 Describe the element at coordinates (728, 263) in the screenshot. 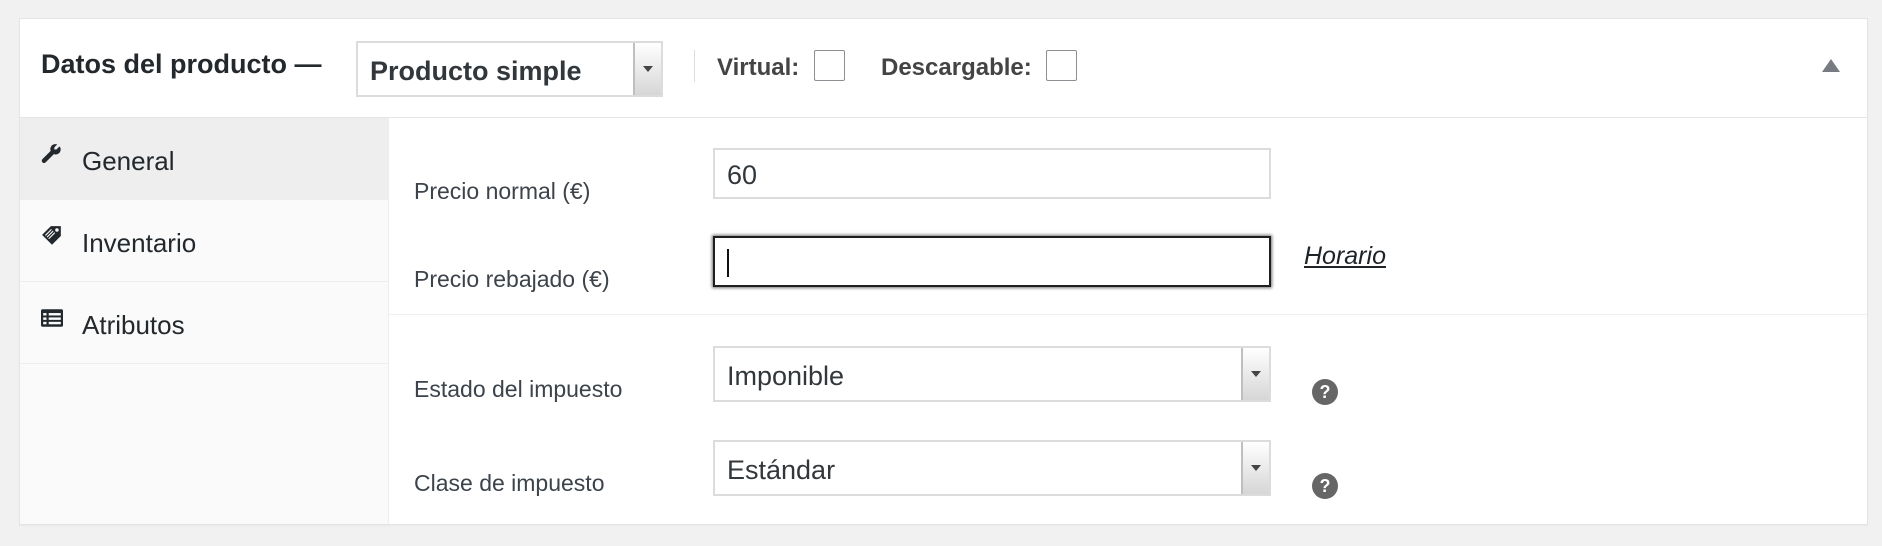

I see `text-caret` at that location.